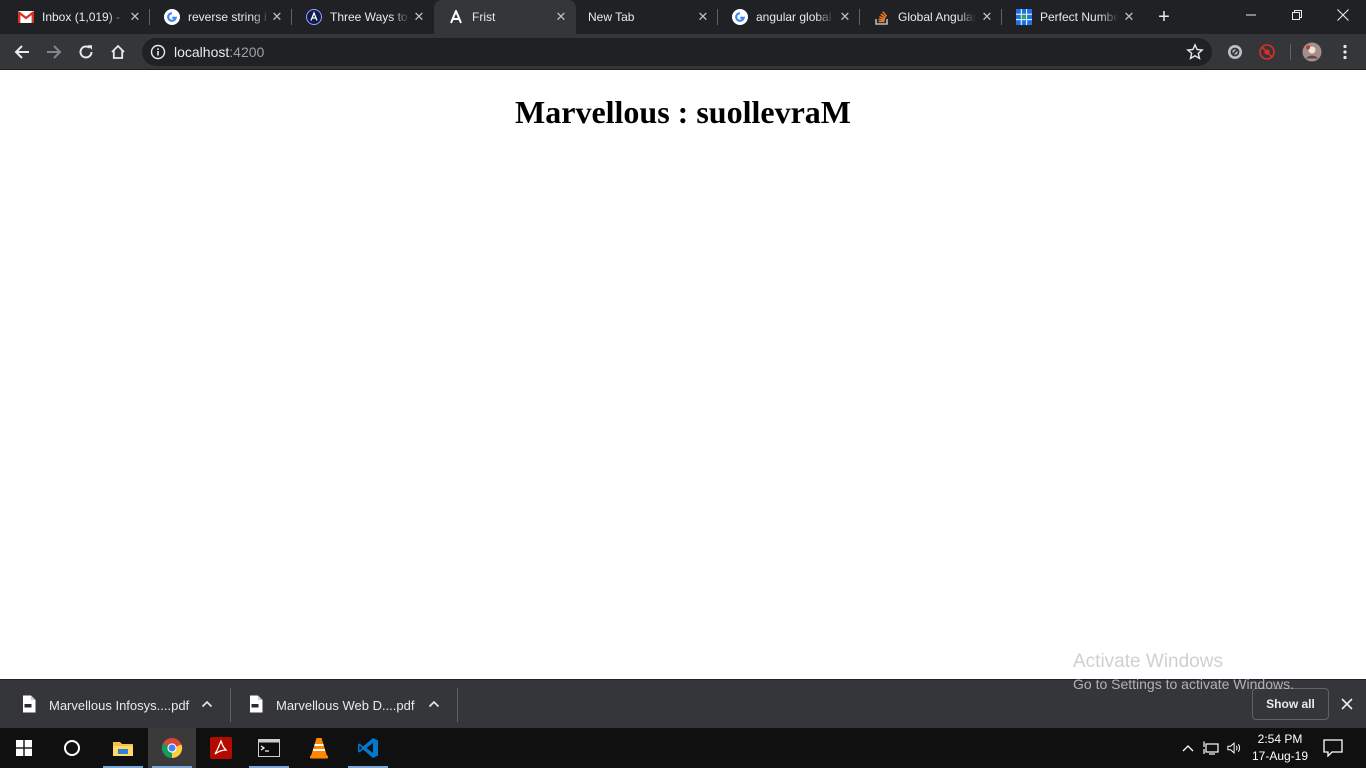 This screenshot has width=1366, height=768. What do you see at coordinates (1290, 704) in the screenshot?
I see `show-all-downloads-button: Show all` at bounding box center [1290, 704].